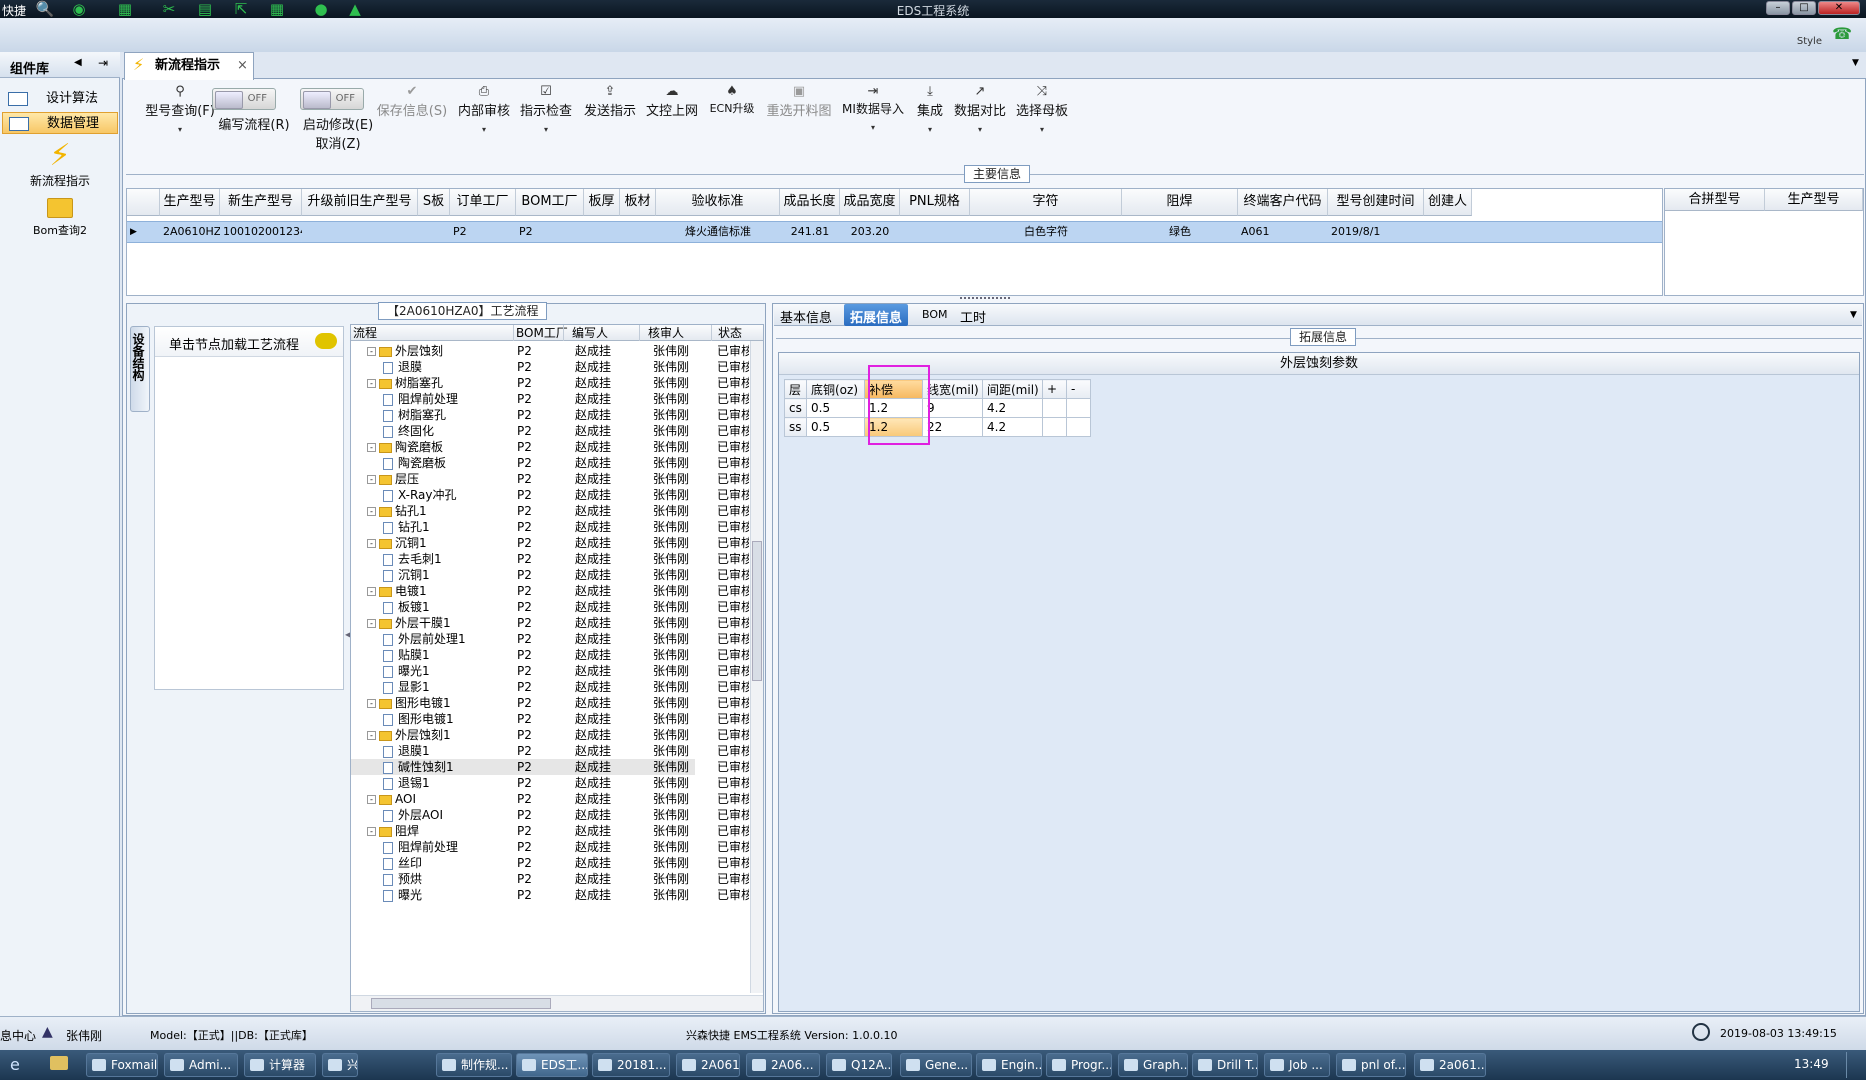  What do you see at coordinates (930, 109) in the screenshot?
I see `integrate-button: ⤓ 集成 ▾` at bounding box center [930, 109].